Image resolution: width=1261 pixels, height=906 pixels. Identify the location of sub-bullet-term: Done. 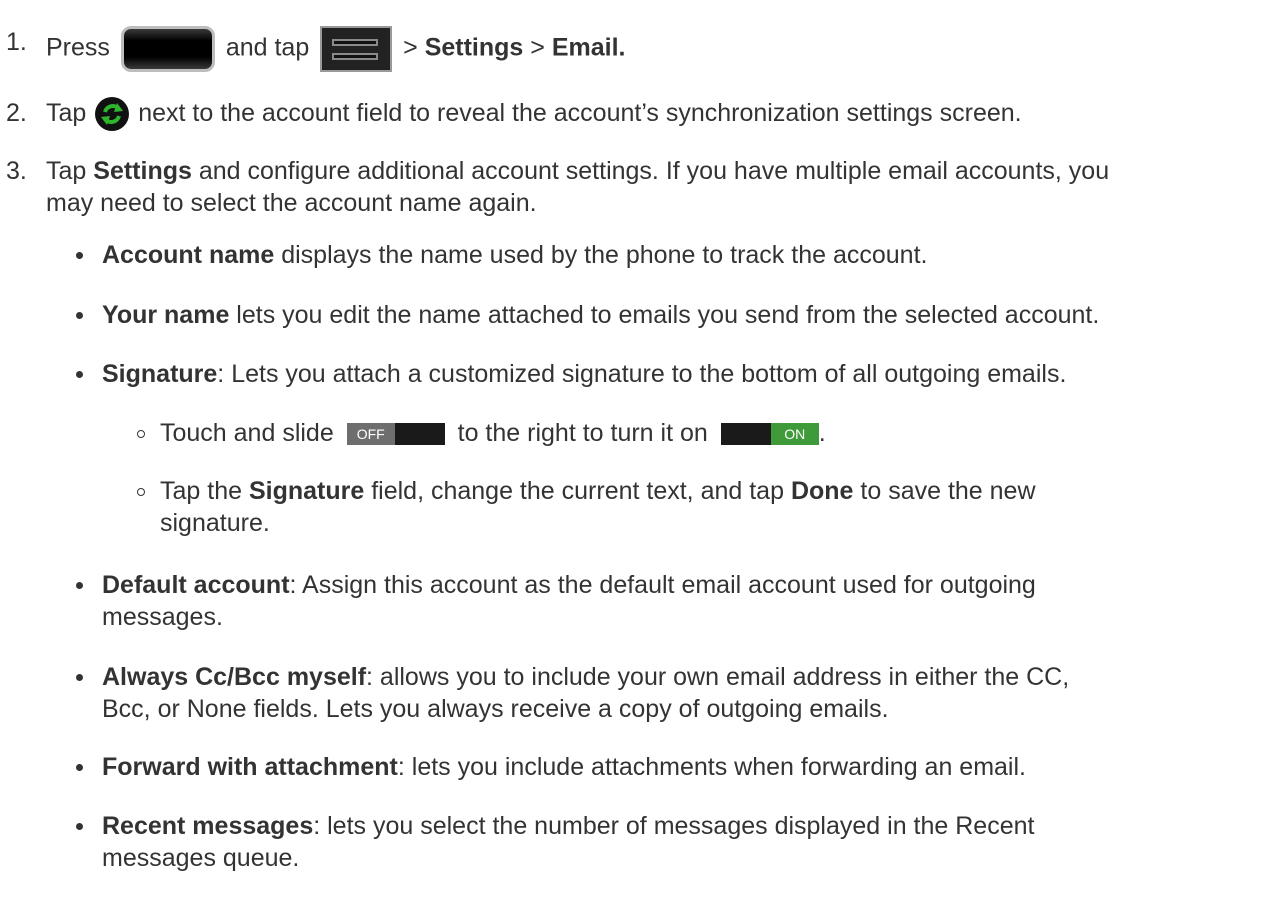
(822, 491).